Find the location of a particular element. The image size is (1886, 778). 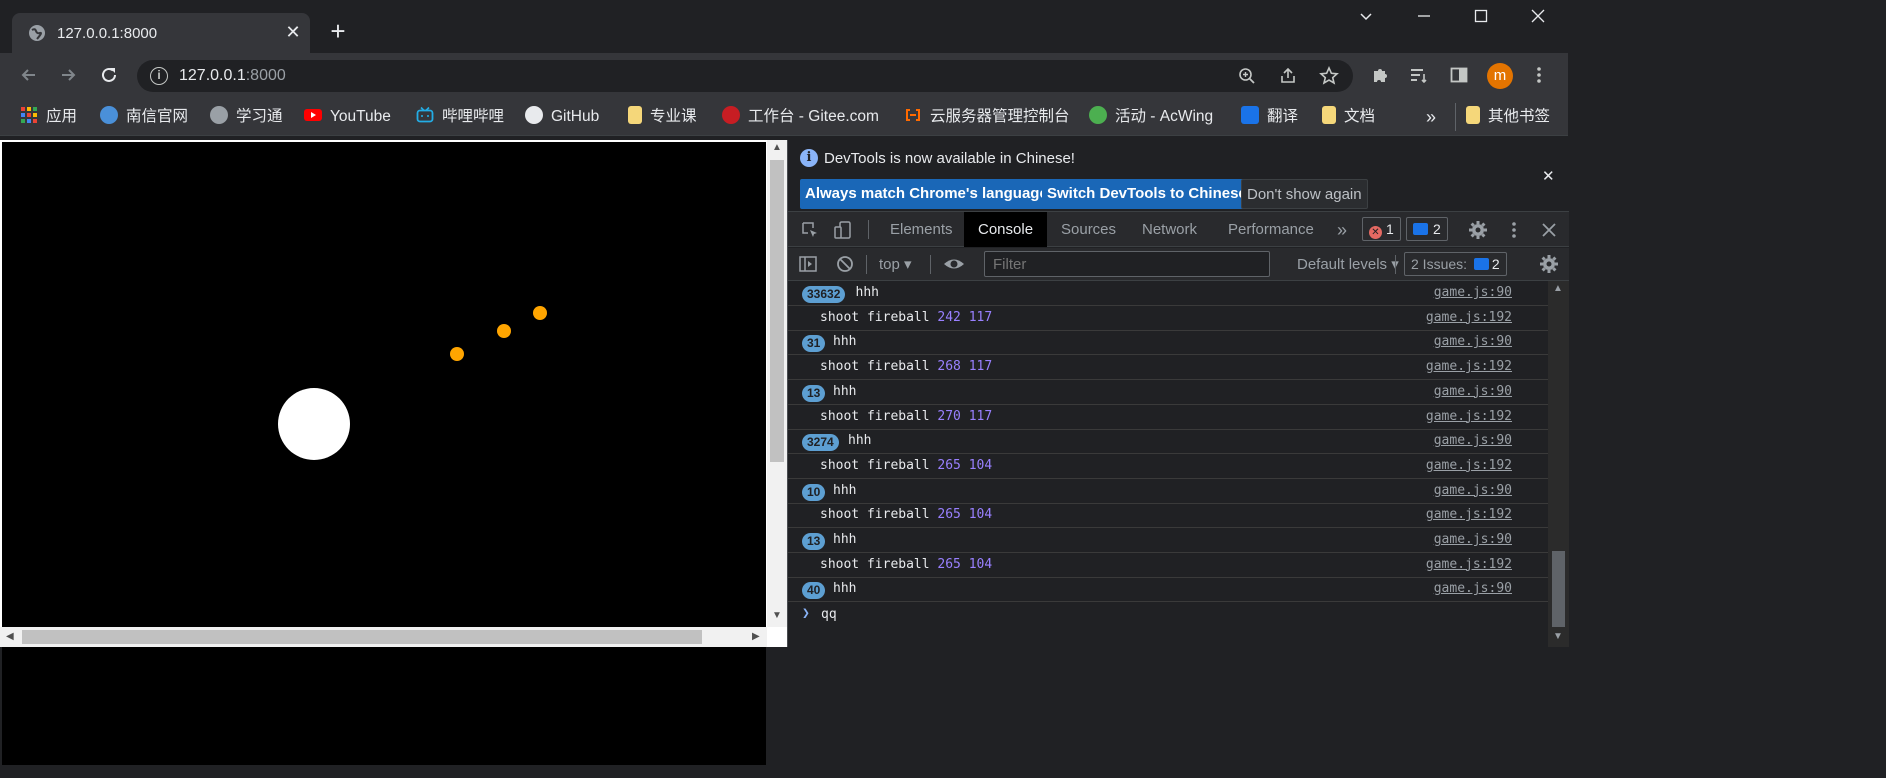

close-infobar-icon: ✕ is located at coordinates (1548, 176).